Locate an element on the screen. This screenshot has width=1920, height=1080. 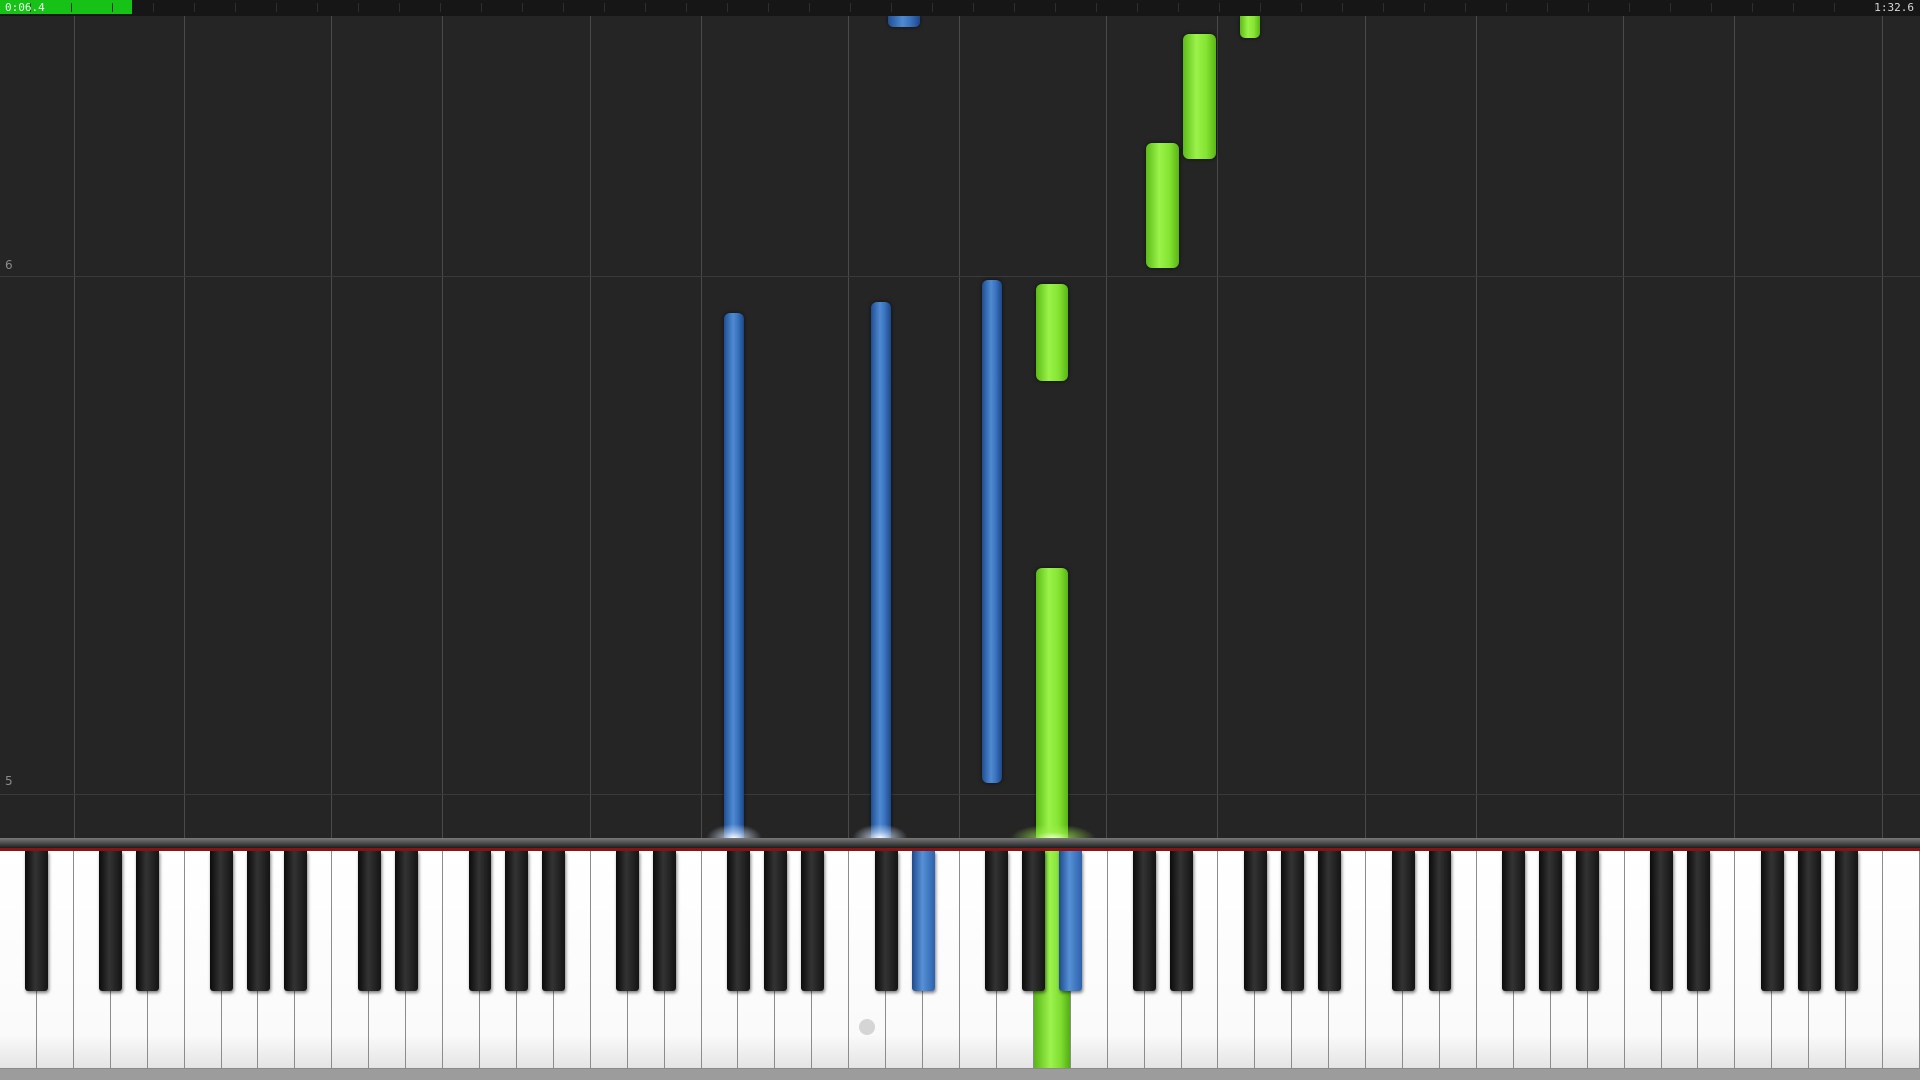
progress-bar: 0:06.4 1:32.6 is located at coordinates (960, 8).